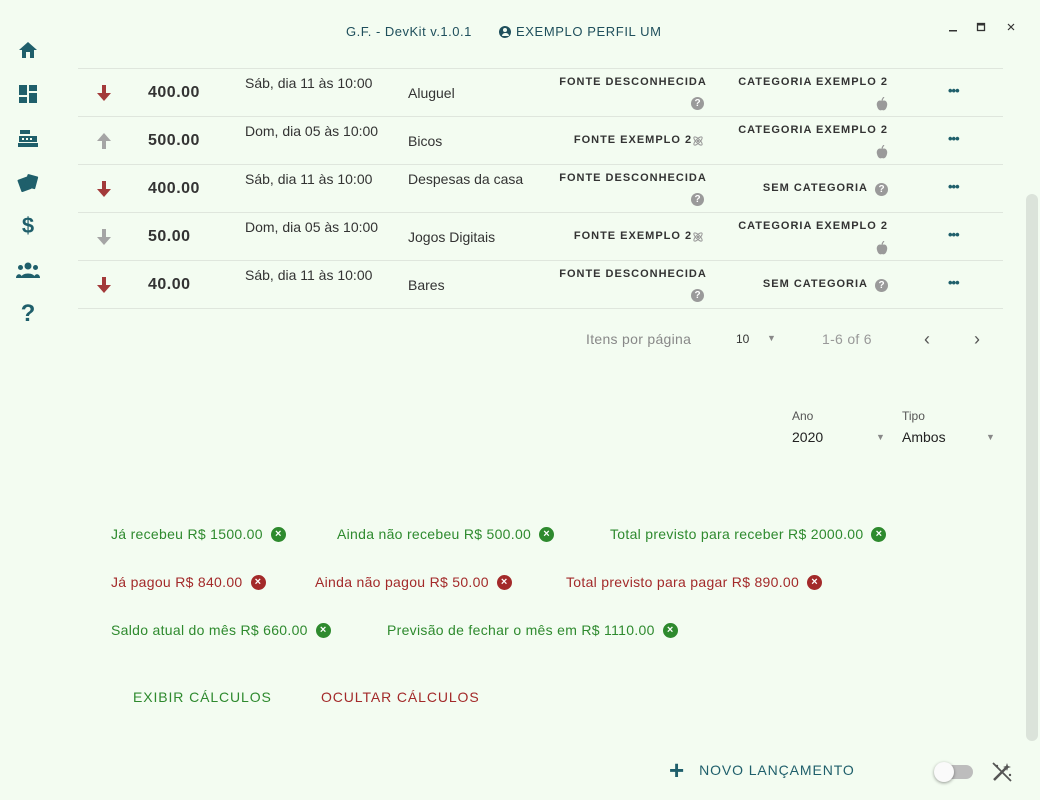  What do you see at coordinates (977, 339) in the screenshot?
I see `next-page-button: ›` at bounding box center [977, 339].